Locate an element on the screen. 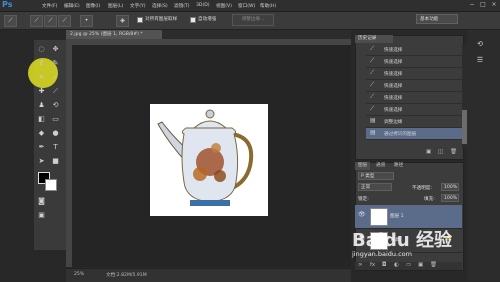  brush-size-picker: • is located at coordinates (86, 21).